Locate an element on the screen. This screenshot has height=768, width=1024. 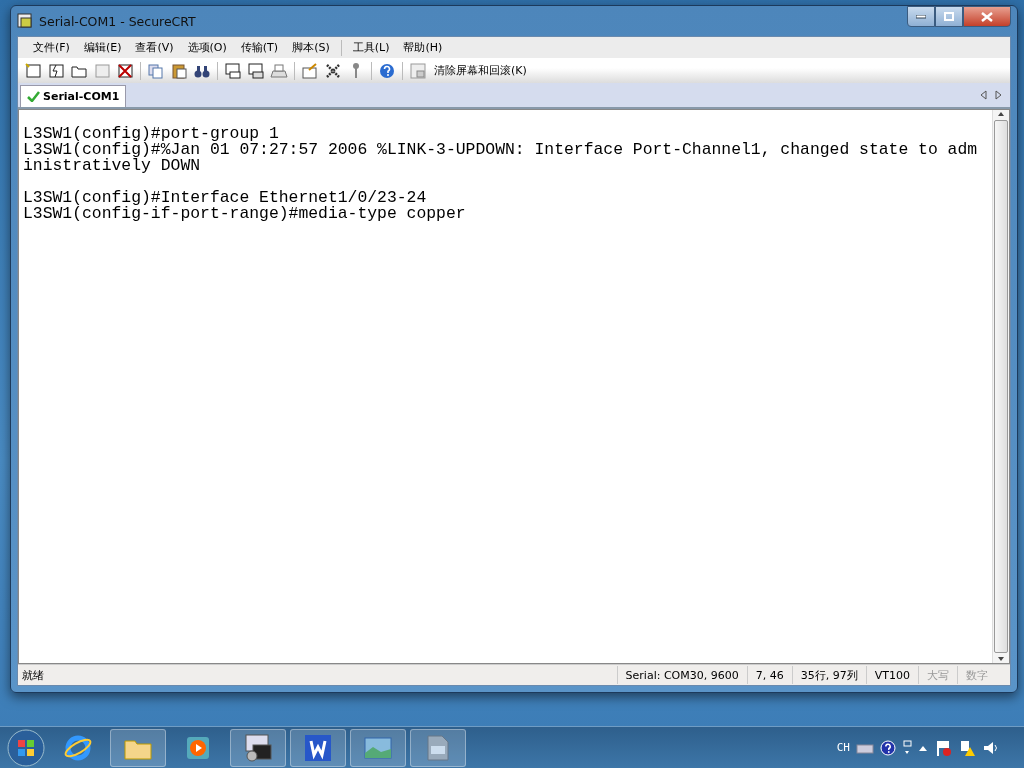
terminal-line: L3SW1(config)#port-group 1 is located at coordinates (151, 134).